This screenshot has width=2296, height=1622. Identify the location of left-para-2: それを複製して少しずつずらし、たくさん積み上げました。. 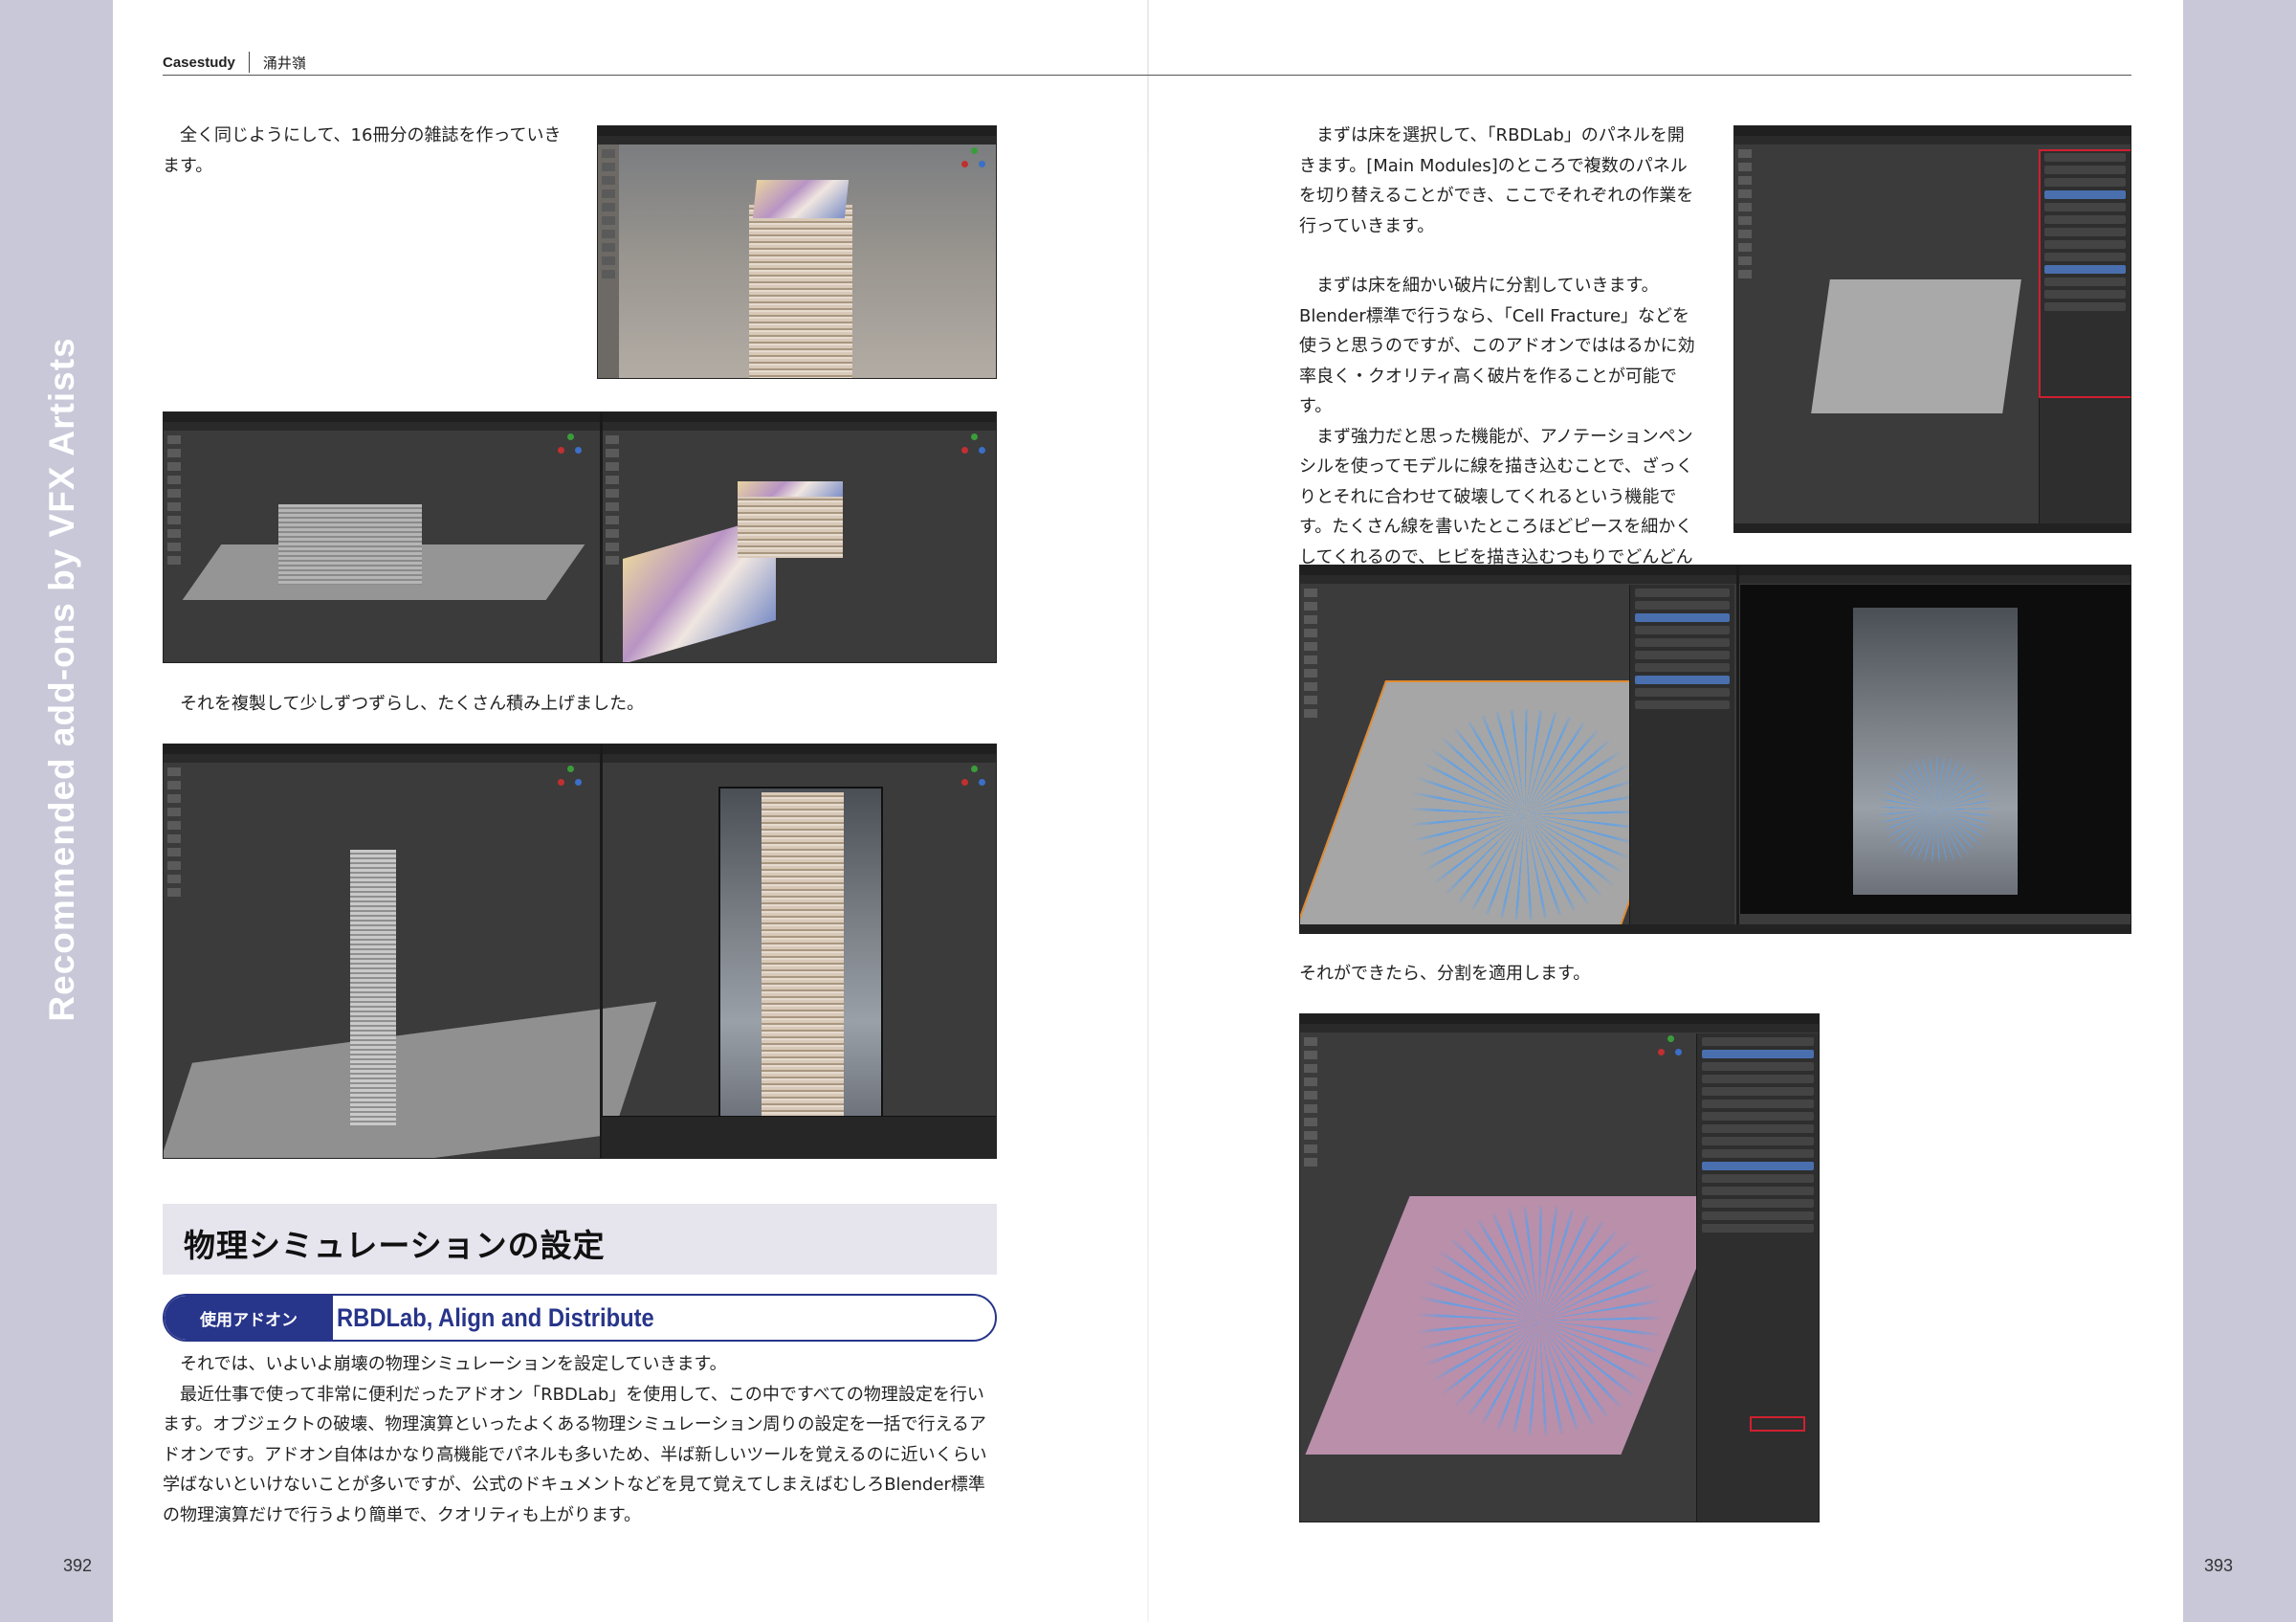
(412, 704).